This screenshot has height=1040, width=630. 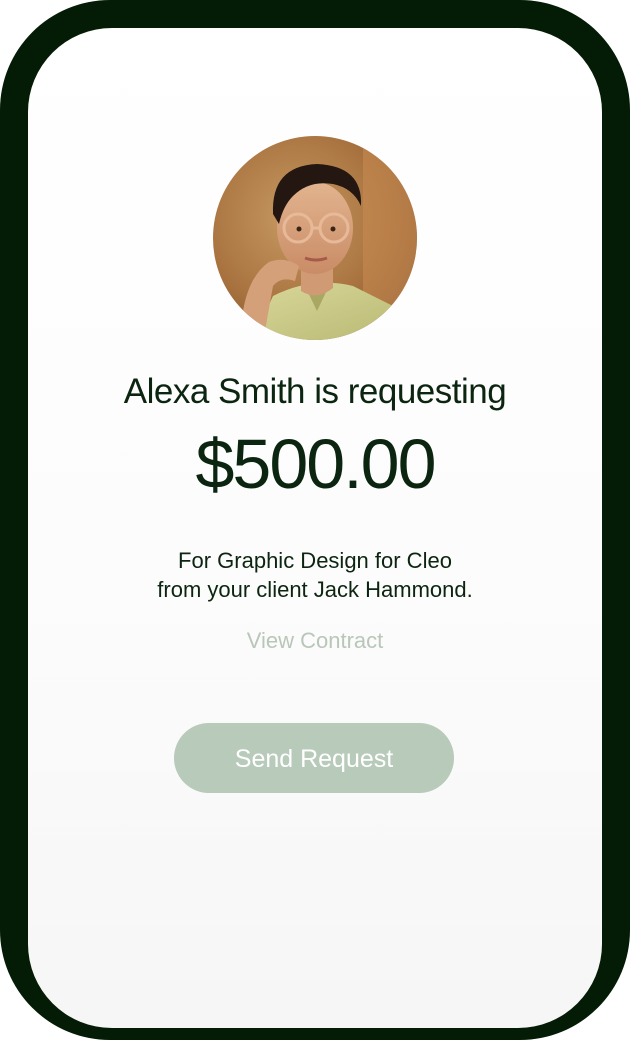 I want to click on view-contract-link: View Contract, so click(x=315, y=641).